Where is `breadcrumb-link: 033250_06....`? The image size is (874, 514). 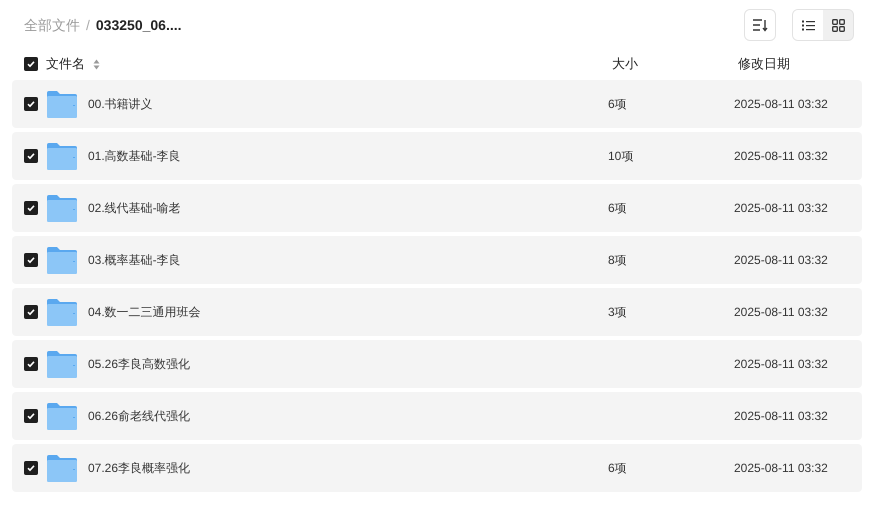 breadcrumb-link: 033250_06.... is located at coordinates (139, 25).